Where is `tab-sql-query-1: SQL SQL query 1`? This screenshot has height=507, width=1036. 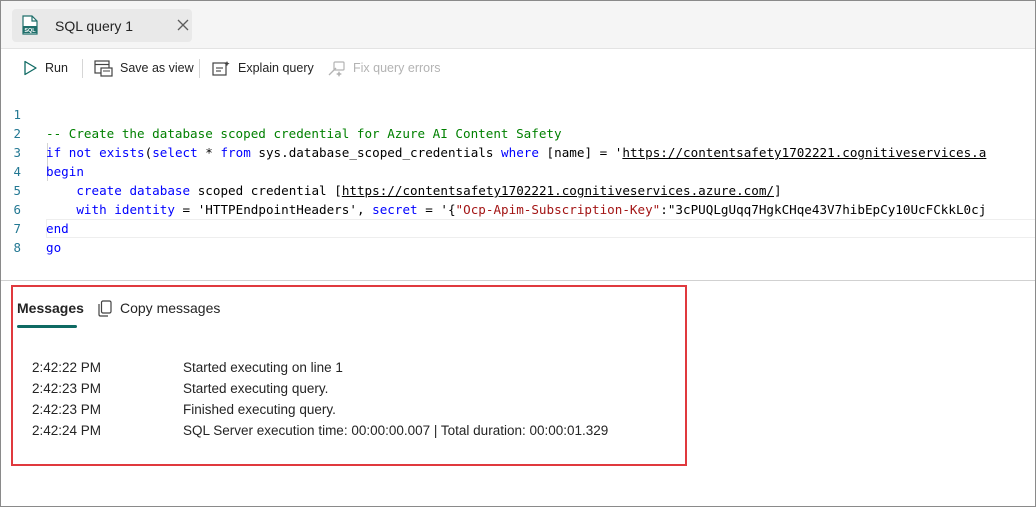 tab-sql-query-1: SQL SQL query 1 is located at coordinates (102, 25).